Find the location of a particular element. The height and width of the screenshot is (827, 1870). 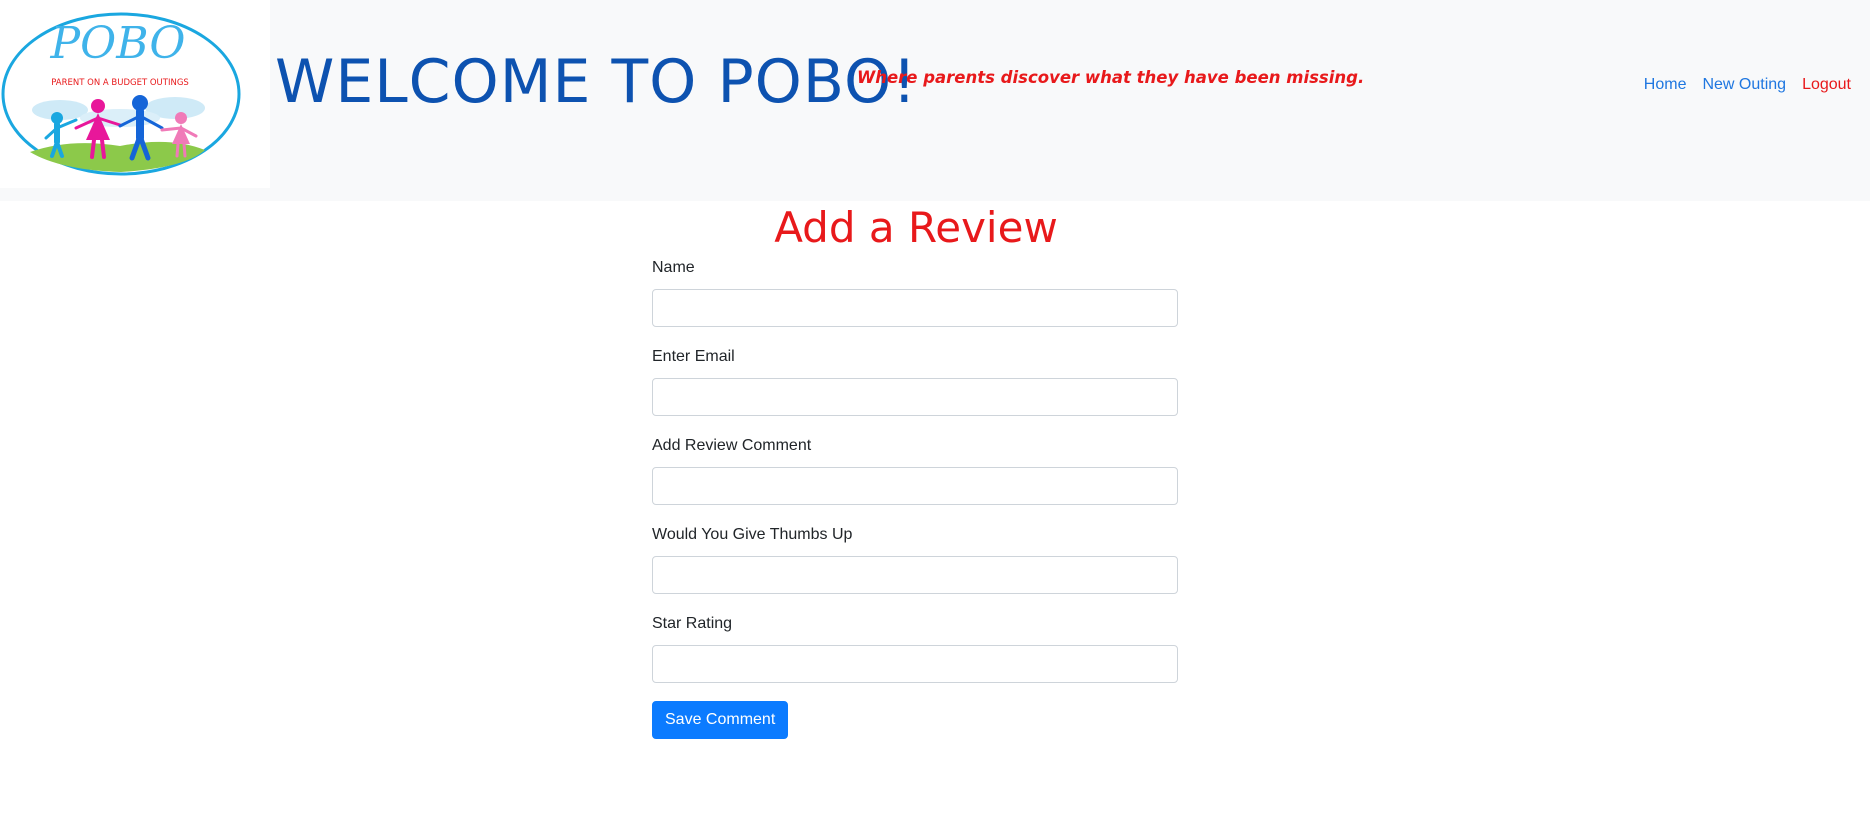

site-title: WELCOME TO POBO! is located at coordinates (596, 82).